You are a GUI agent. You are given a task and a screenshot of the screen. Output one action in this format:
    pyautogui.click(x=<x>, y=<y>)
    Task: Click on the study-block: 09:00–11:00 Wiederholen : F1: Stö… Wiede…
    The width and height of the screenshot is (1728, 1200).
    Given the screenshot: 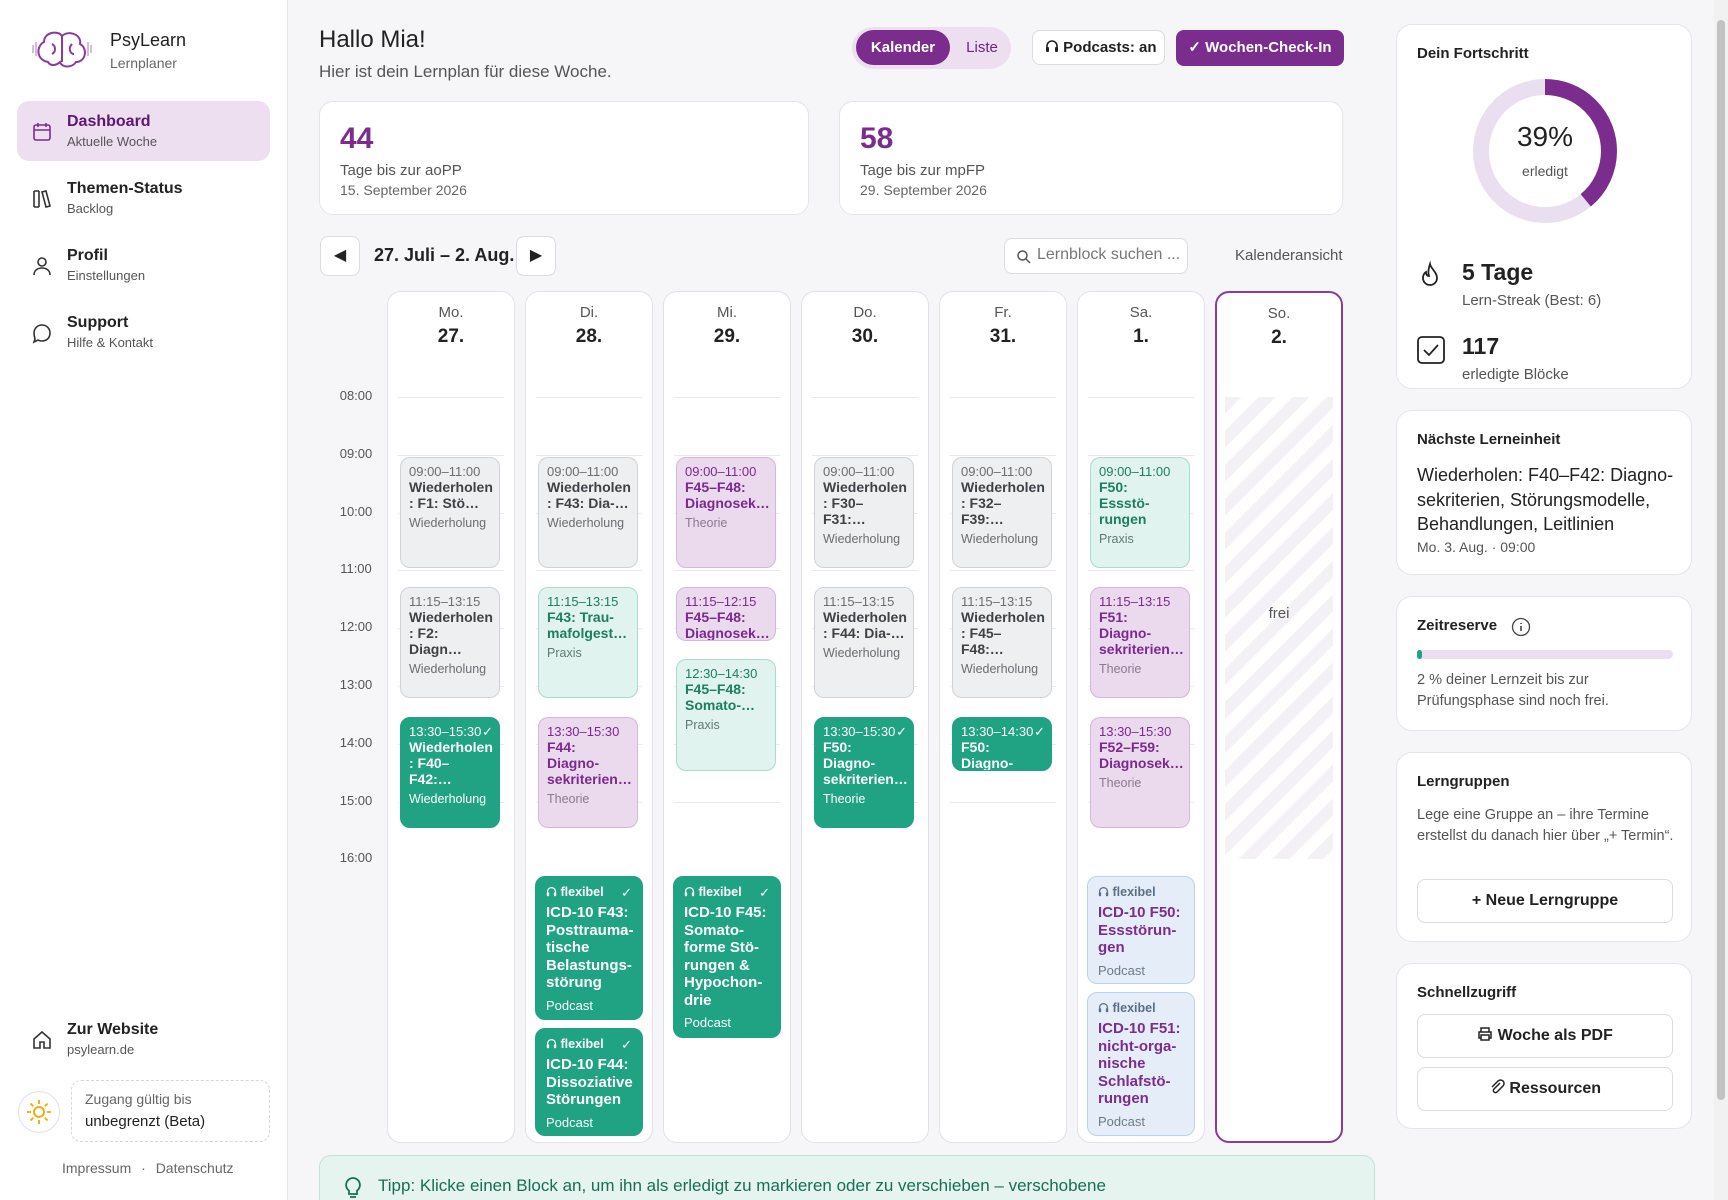 What is the action you would take?
    pyautogui.click(x=450, y=512)
    